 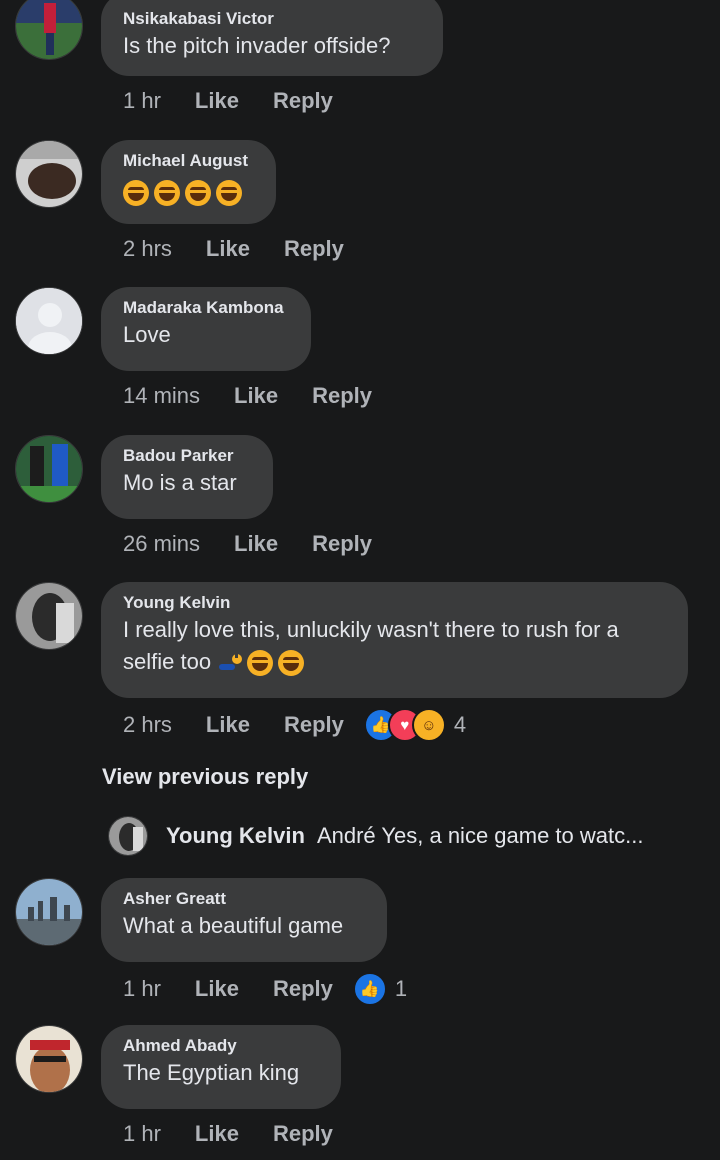 I want to click on reaction-count: 4, so click(x=460, y=724).